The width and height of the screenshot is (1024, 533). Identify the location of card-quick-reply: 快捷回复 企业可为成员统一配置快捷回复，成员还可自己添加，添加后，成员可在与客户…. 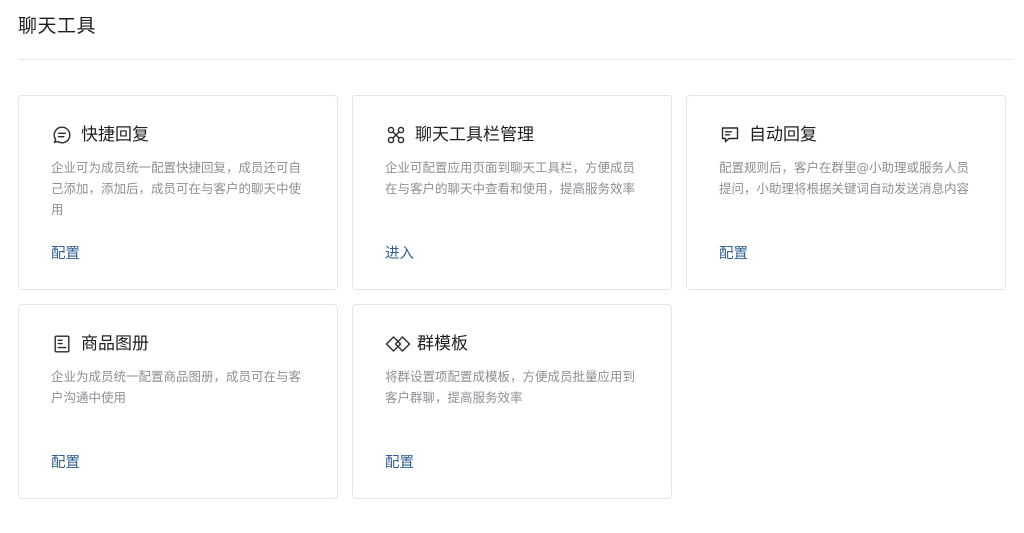
(178, 192).